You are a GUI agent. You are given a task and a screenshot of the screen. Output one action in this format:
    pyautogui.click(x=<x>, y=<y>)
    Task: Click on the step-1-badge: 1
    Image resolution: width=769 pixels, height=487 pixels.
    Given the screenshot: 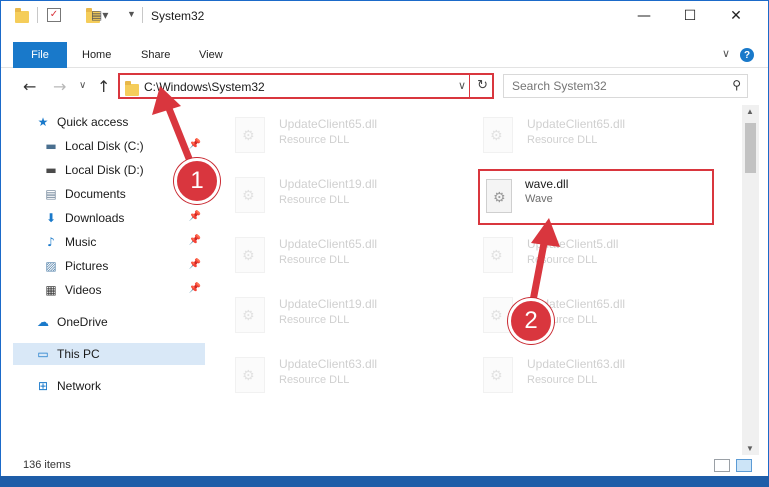 What is the action you would take?
    pyautogui.click(x=197, y=181)
    